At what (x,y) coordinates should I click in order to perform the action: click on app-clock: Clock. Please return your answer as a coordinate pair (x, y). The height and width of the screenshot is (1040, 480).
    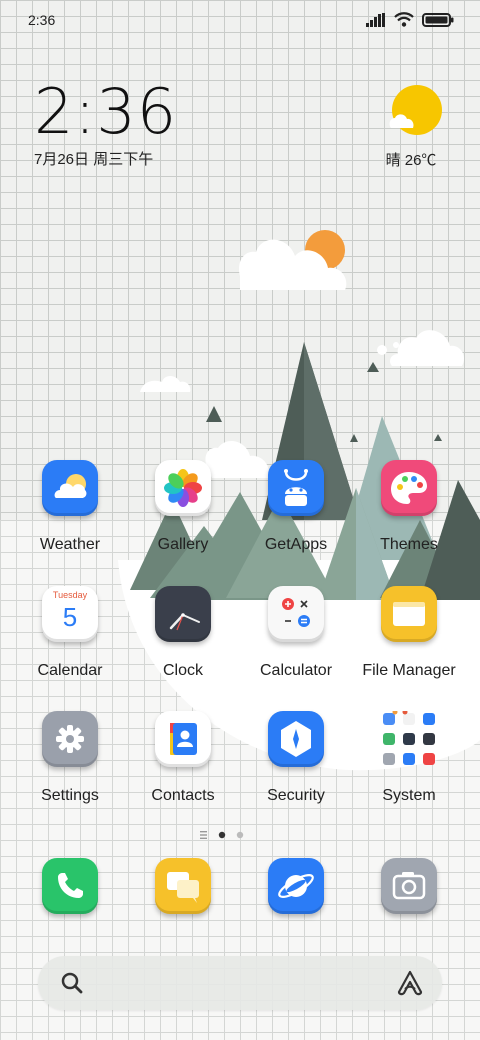
    Looking at the image, I should click on (183, 633).